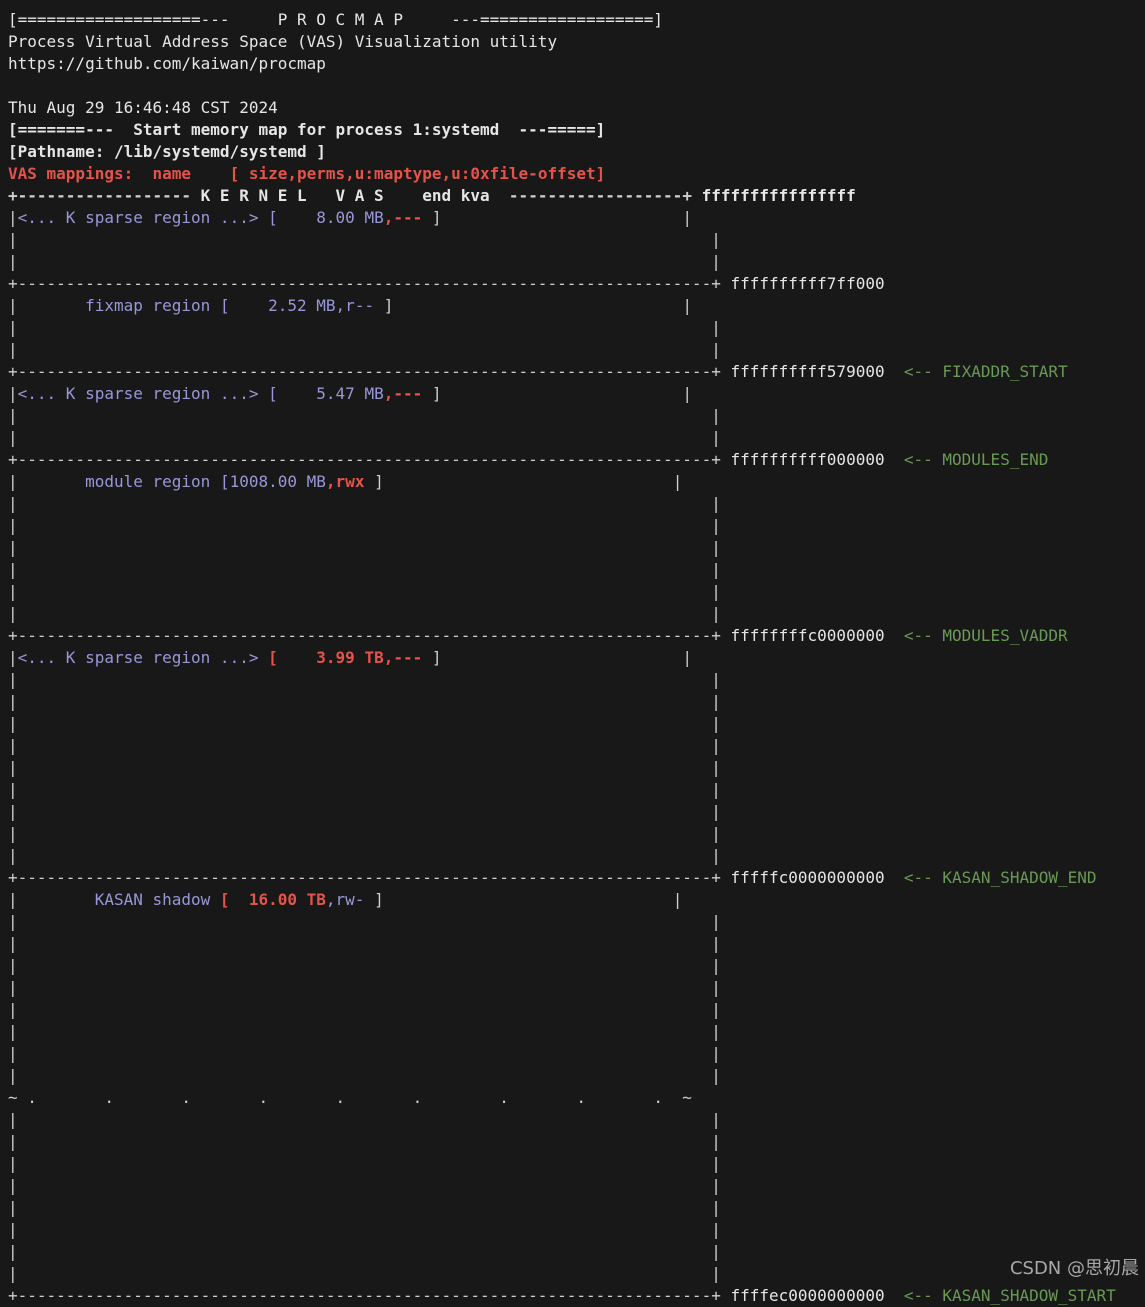 This screenshot has height=1307, width=1145. What do you see at coordinates (167, 151) in the screenshot?
I see `pathname-line: [Pathname: /lib/systemd/systemd ]` at bounding box center [167, 151].